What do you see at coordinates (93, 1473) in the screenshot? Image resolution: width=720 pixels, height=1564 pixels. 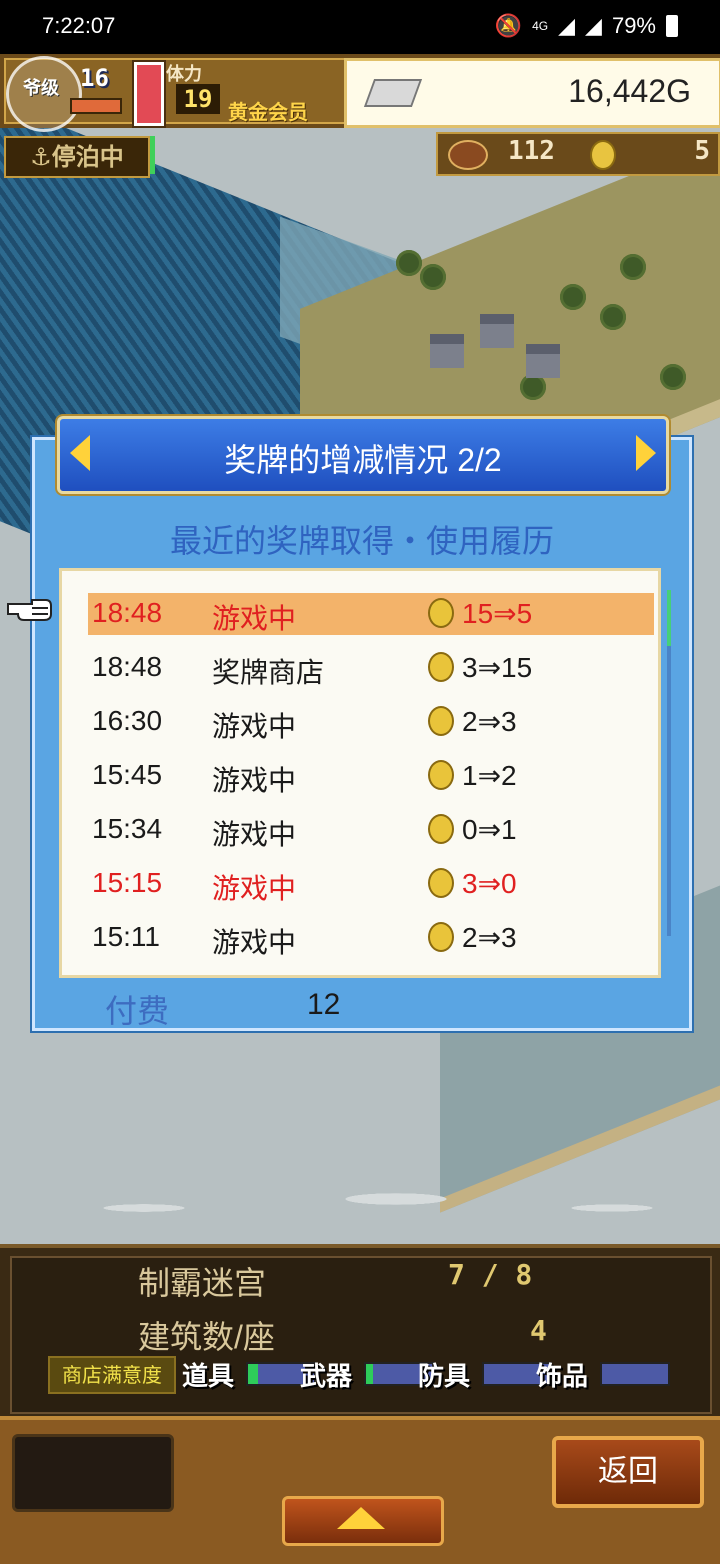 I see `empty-slot` at bounding box center [93, 1473].